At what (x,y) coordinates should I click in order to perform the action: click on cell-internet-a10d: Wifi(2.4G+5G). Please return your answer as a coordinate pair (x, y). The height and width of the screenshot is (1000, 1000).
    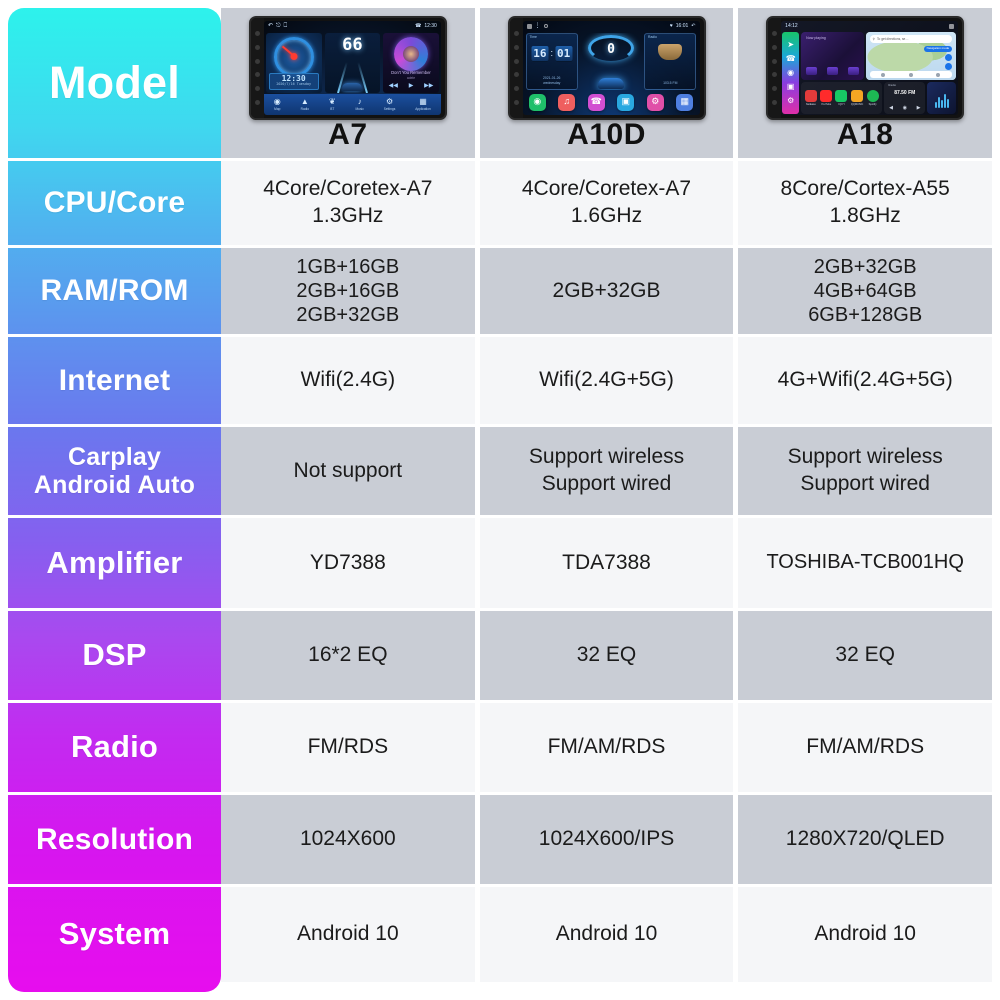
    Looking at the image, I should click on (609, 380).